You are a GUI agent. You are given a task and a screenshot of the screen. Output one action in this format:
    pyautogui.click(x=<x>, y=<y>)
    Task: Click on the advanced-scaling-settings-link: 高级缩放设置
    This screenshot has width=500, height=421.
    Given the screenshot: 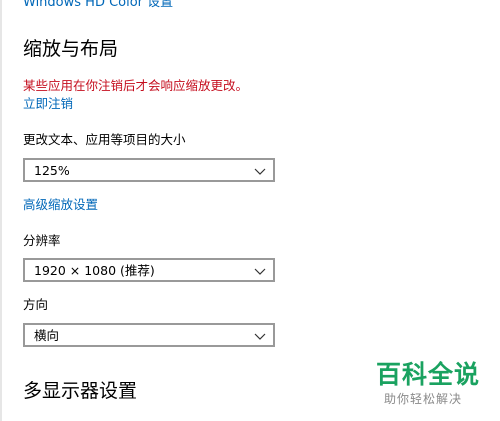 What is the action you would take?
    pyautogui.click(x=60, y=205)
    